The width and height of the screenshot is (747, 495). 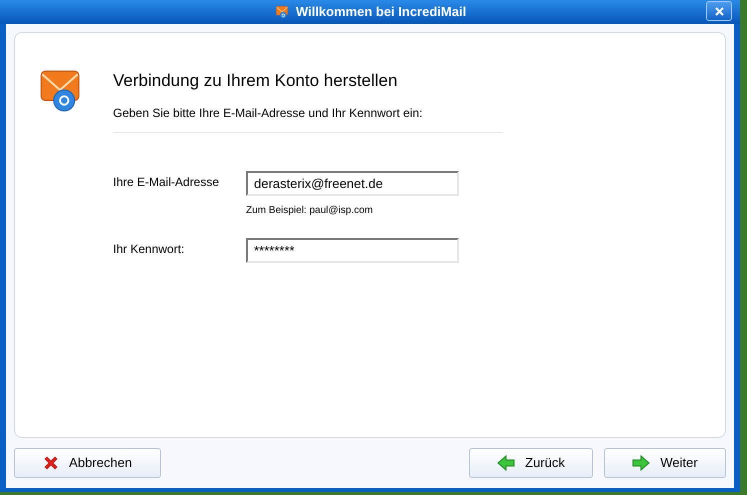 I want to click on left-arrow-icon, so click(x=506, y=463).